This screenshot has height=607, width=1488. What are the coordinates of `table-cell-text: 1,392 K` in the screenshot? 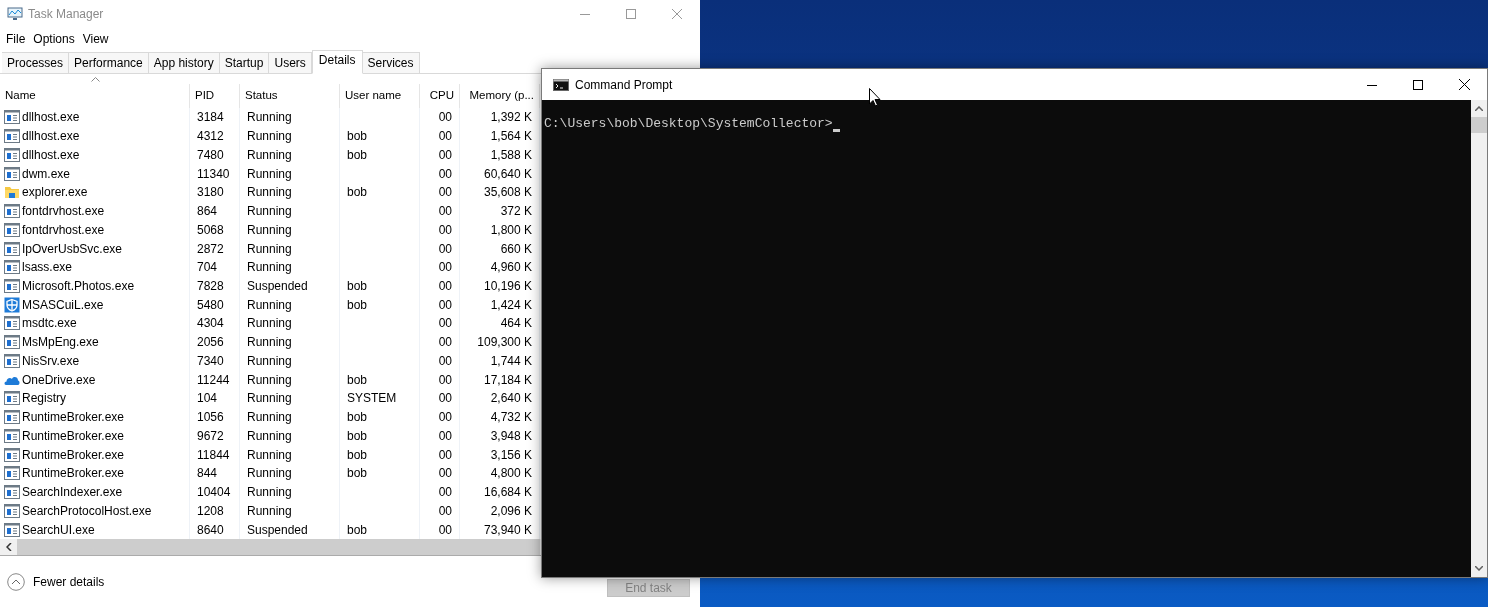 It's located at (511, 118).